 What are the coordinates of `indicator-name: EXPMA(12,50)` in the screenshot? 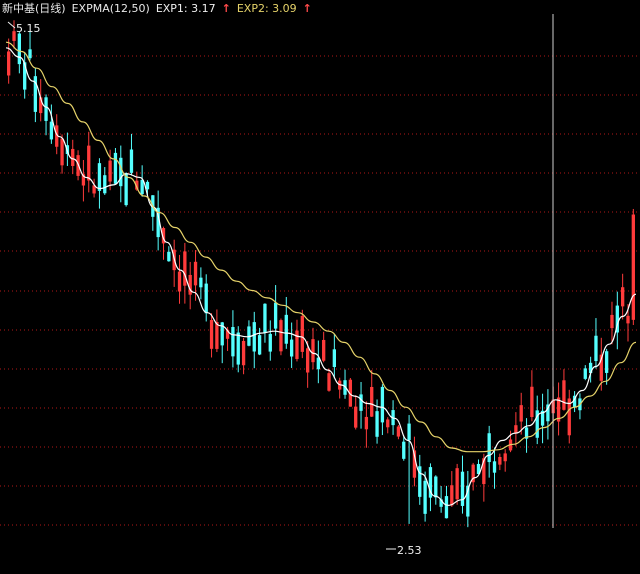 It's located at (110, 8).